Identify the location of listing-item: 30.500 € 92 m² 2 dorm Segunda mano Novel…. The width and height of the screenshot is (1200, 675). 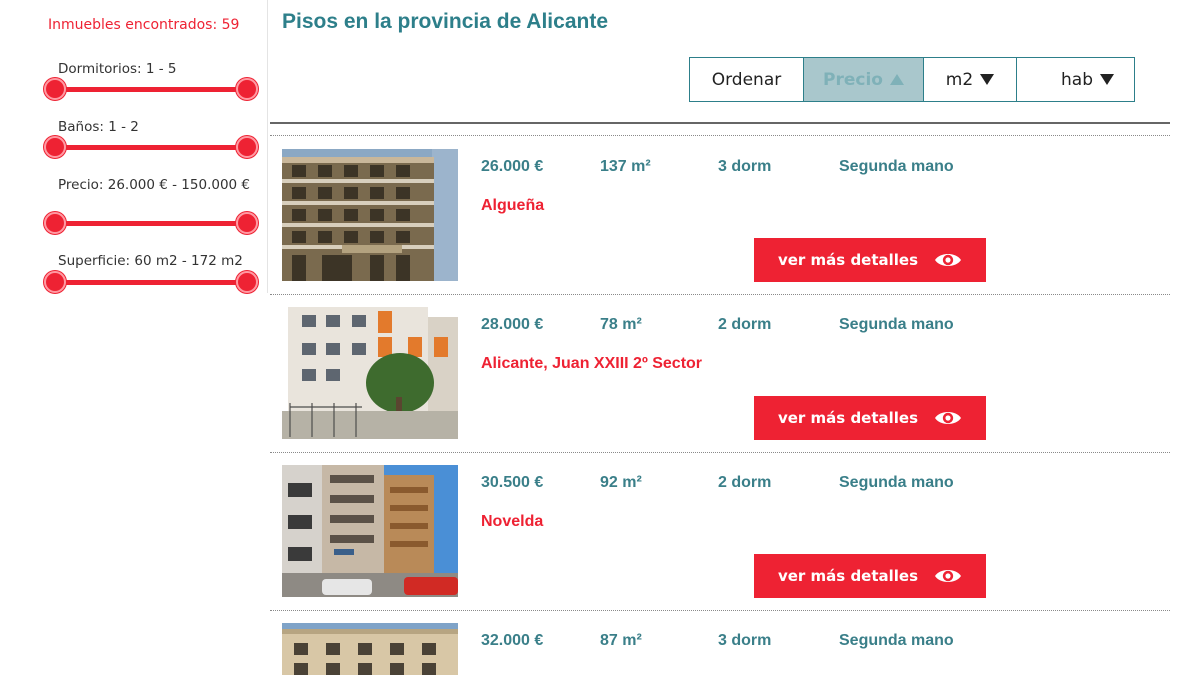
(722, 531).